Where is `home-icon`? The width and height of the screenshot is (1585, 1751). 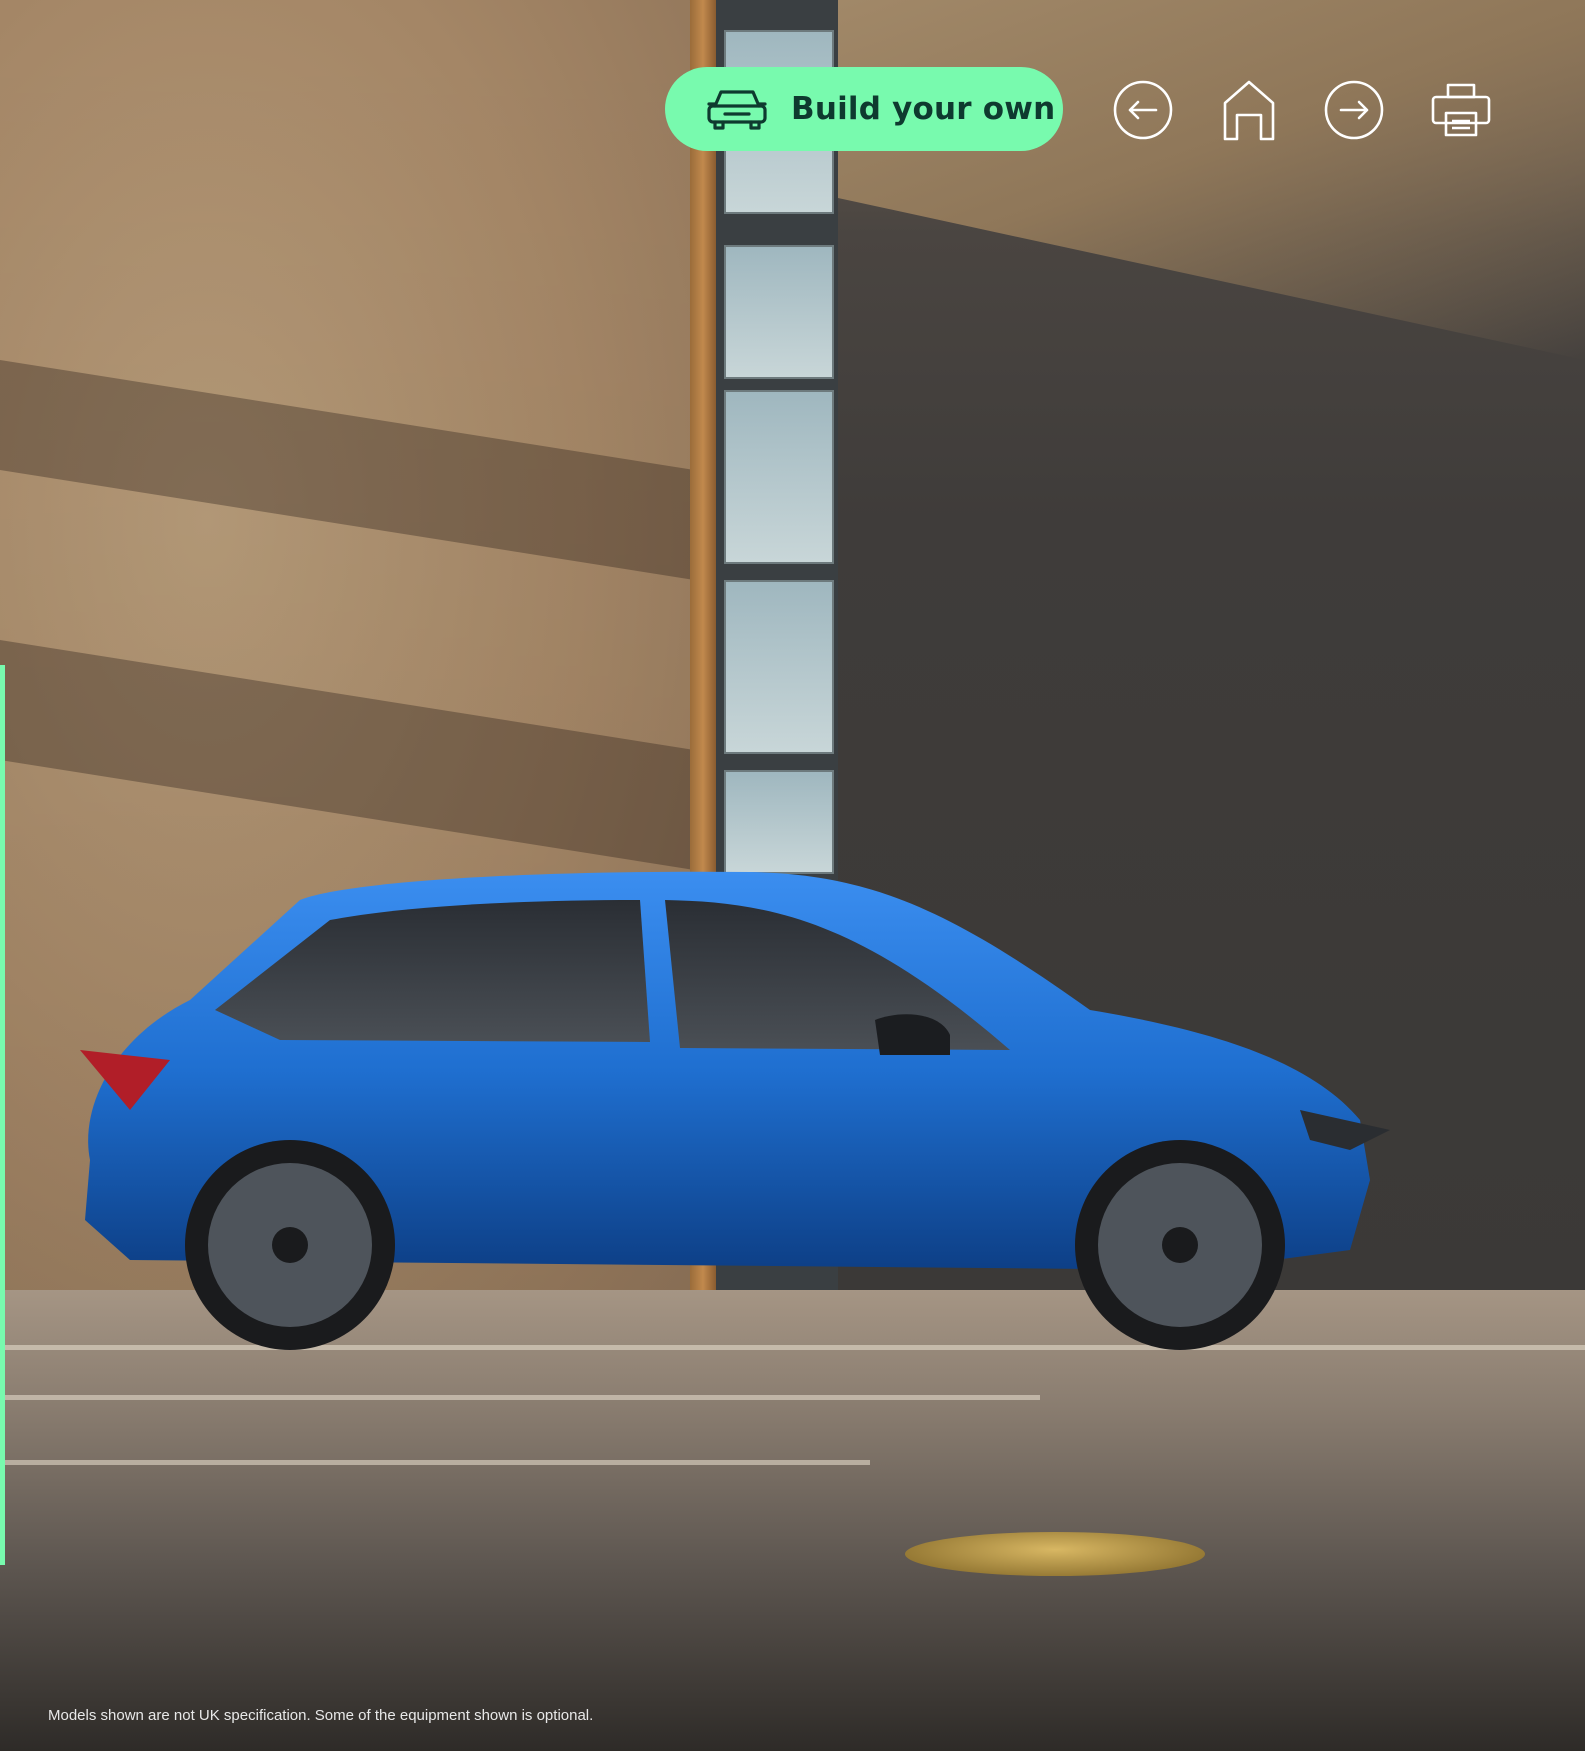 home-icon is located at coordinates (1249, 110).